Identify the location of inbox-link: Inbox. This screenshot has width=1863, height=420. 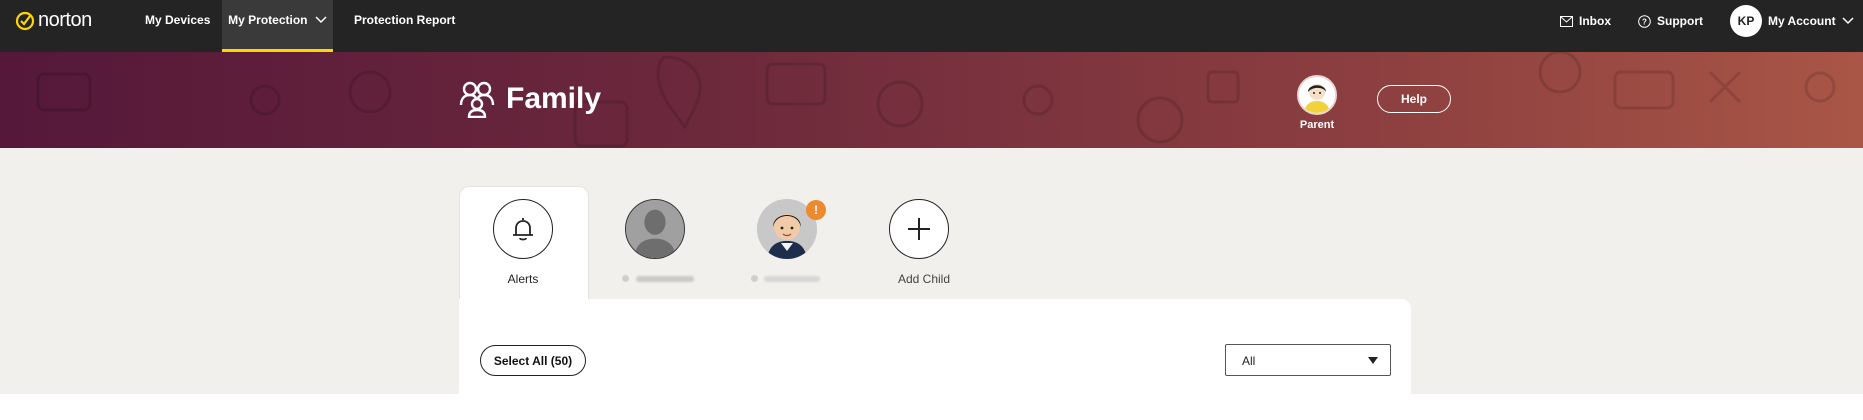
(1585, 21).